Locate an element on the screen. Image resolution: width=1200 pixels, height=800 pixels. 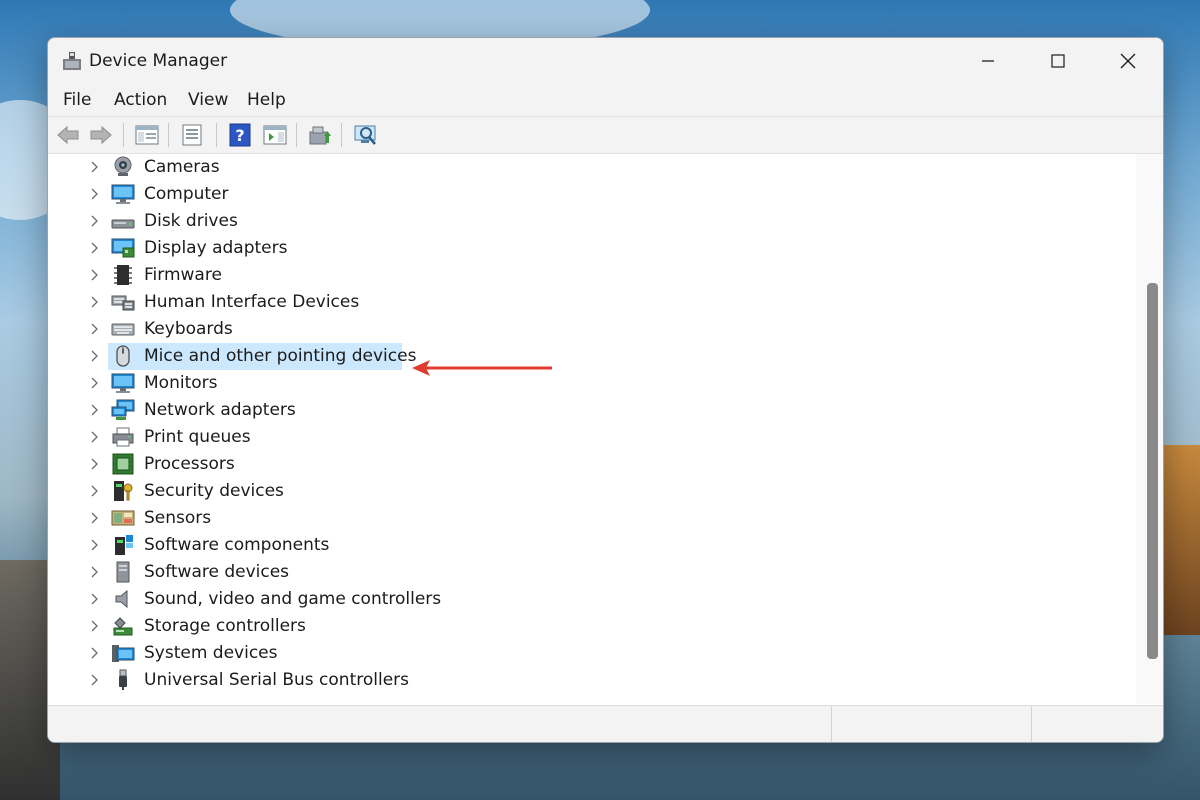
tree-item-network-adapters: Network adapters is located at coordinates (592, 410).